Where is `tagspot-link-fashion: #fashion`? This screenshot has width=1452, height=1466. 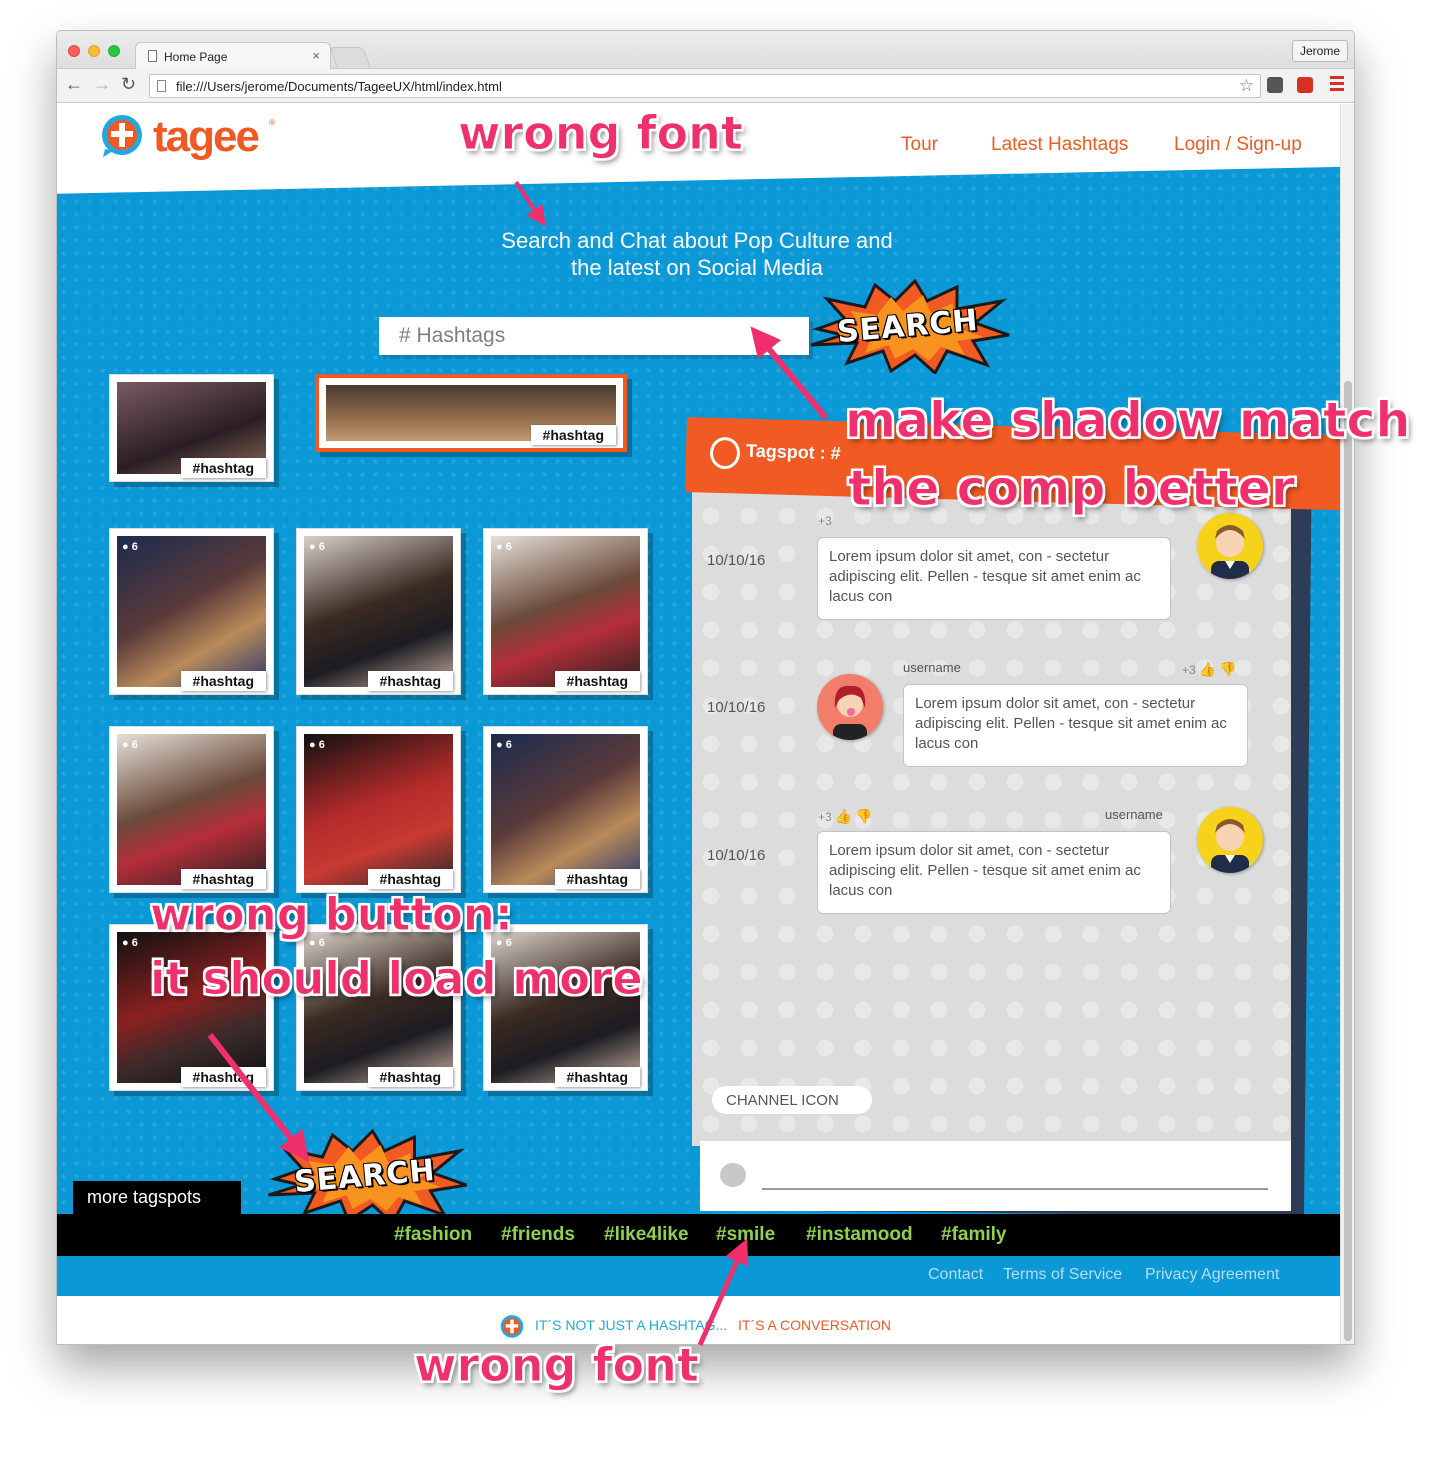
tagspot-link-fashion: #fashion is located at coordinates (433, 1235).